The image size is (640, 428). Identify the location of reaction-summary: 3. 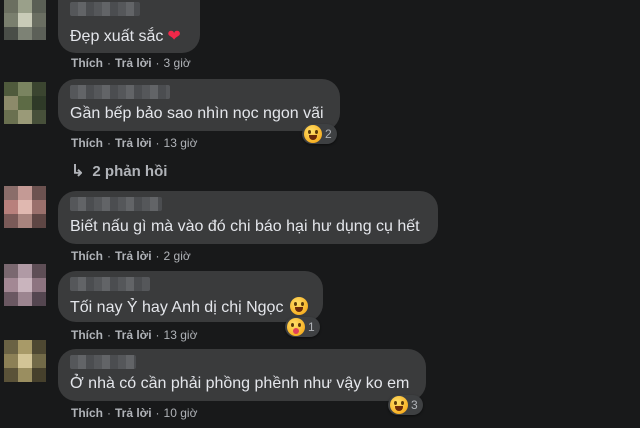
(405, 405).